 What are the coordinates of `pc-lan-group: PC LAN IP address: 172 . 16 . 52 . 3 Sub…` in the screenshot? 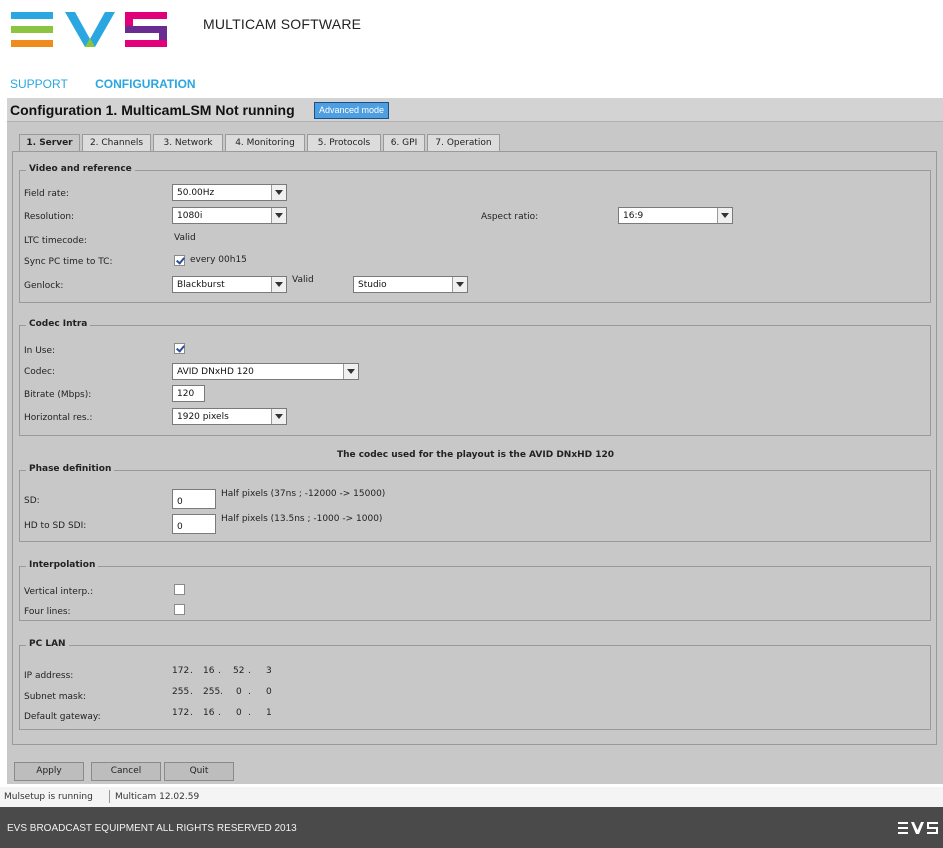 It's located at (475, 684).